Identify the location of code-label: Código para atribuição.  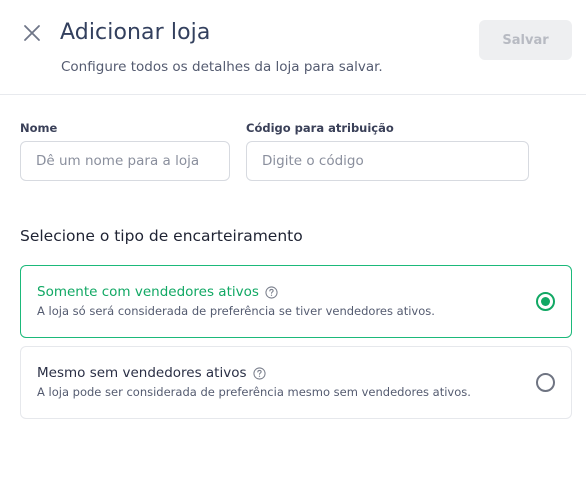
(320, 128).